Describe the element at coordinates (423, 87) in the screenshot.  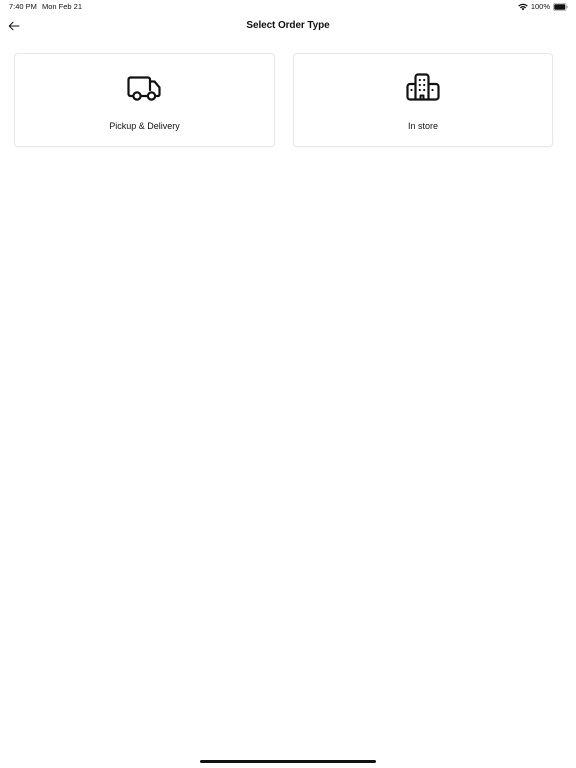
I see `building-icon` at that location.